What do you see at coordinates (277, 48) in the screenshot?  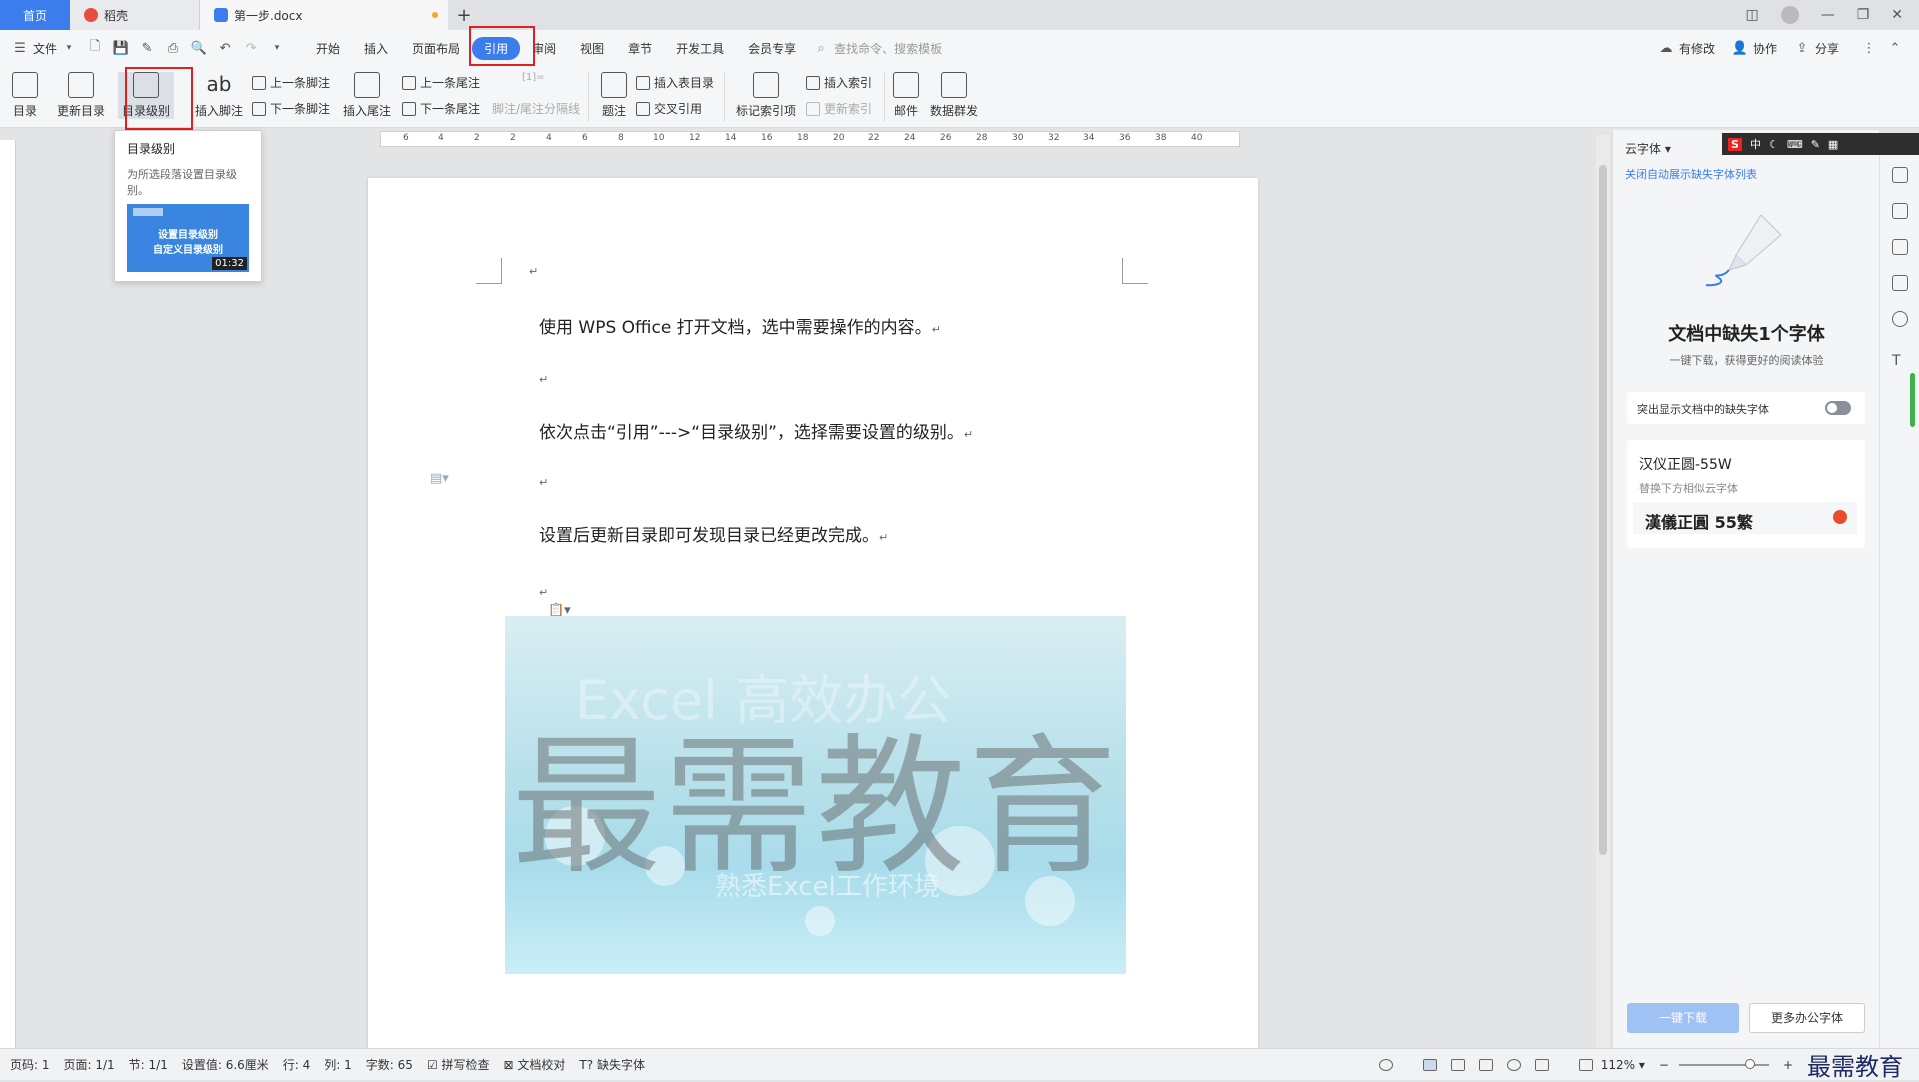 I see `more-icon: ▾` at bounding box center [277, 48].